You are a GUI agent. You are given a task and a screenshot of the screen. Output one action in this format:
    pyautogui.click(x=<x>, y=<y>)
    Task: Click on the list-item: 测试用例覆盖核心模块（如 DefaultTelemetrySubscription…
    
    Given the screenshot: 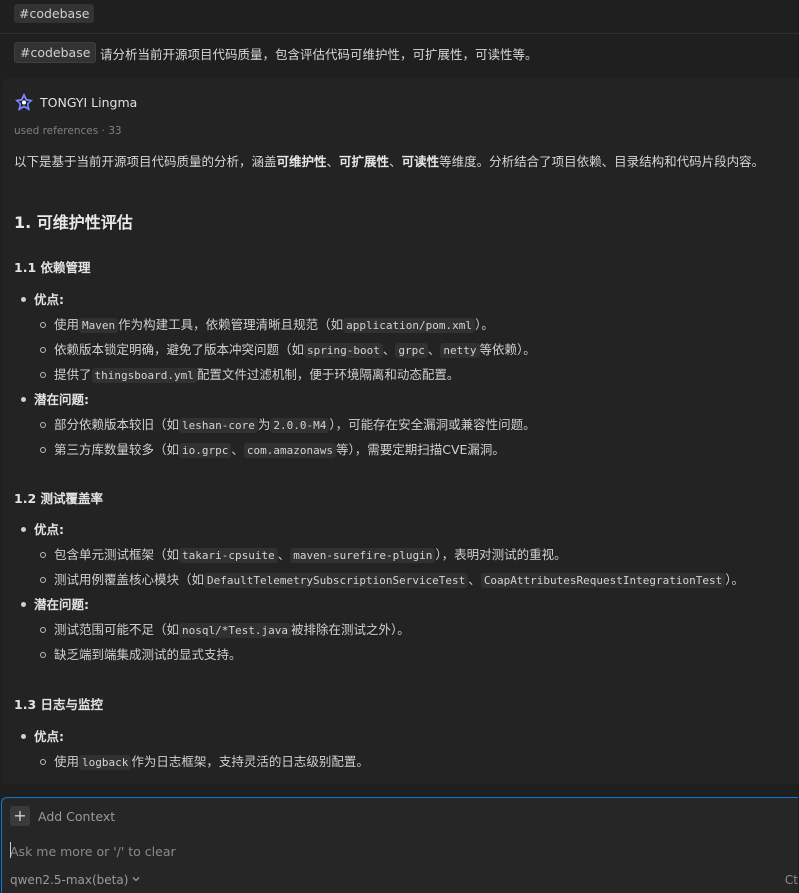 What is the action you would take?
    pyautogui.click(x=379, y=582)
    